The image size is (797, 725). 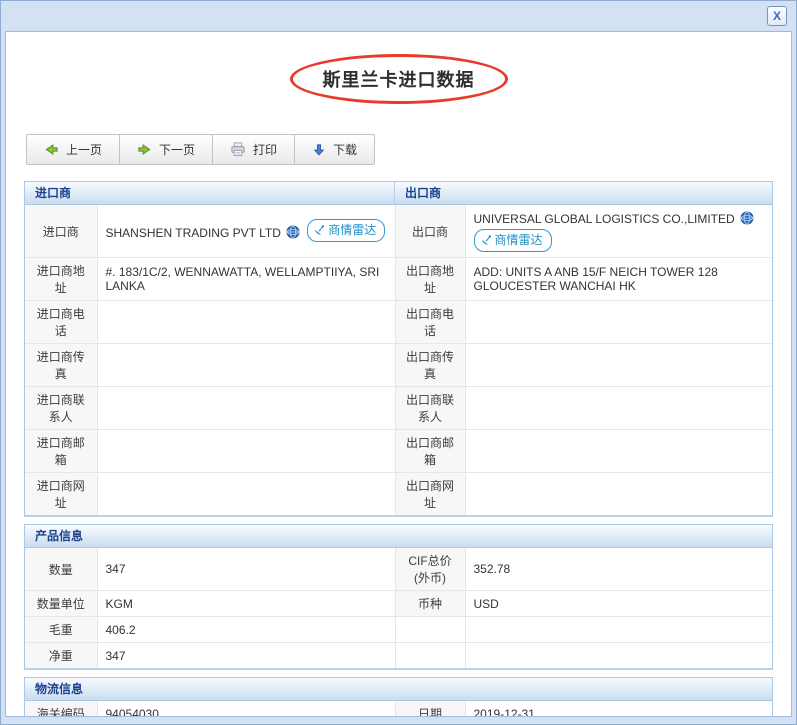 I want to click on exporter-address-label: 出口商地址, so click(x=430, y=279).